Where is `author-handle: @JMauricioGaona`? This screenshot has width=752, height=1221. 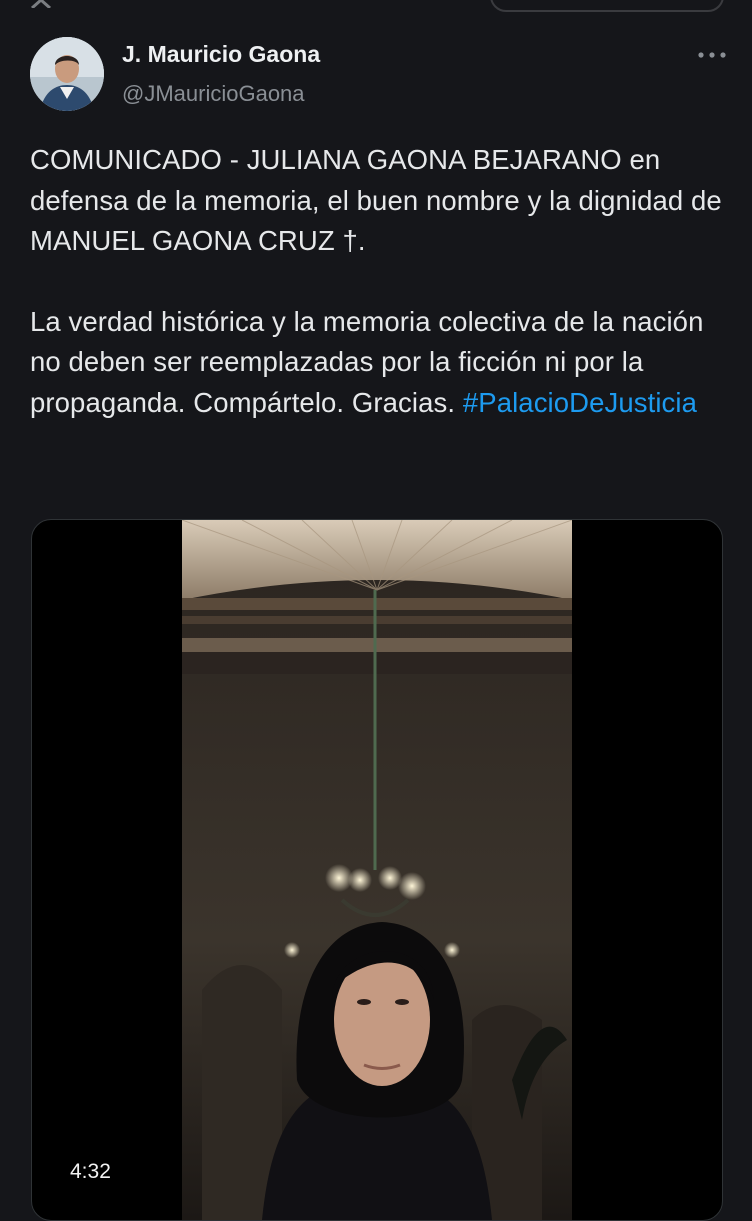 author-handle: @JMauricioGaona is located at coordinates (213, 94).